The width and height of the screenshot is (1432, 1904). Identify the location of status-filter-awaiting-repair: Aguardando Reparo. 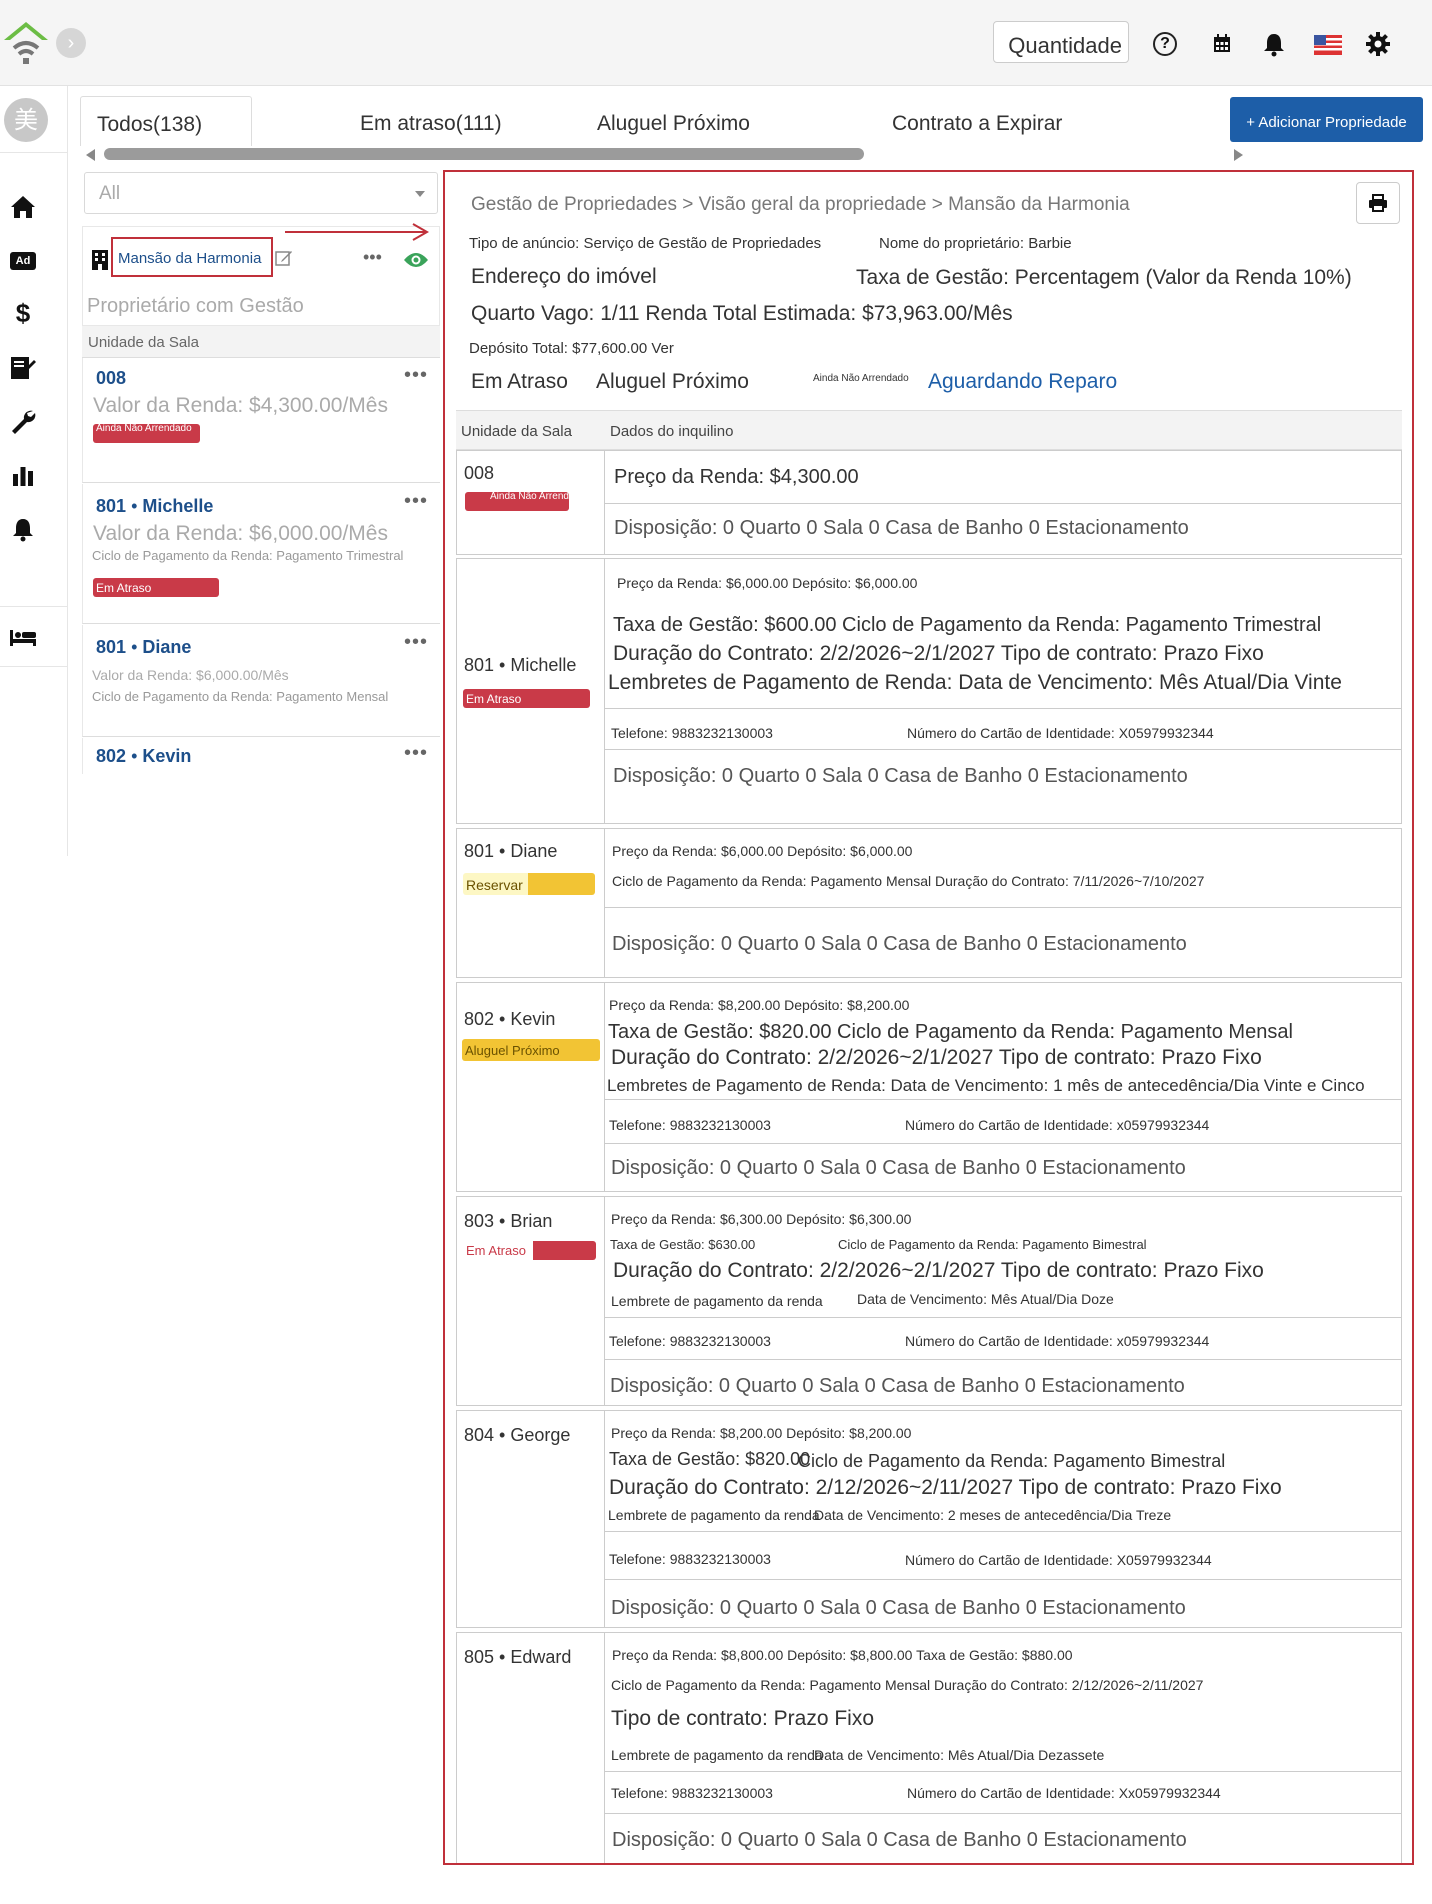
(1022, 382).